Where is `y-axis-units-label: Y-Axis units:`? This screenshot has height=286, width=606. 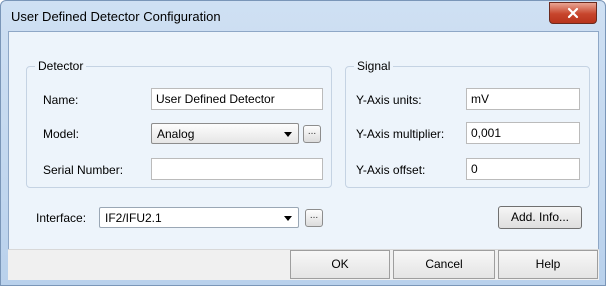 y-axis-units-label: Y-Axis units: is located at coordinates (389, 100).